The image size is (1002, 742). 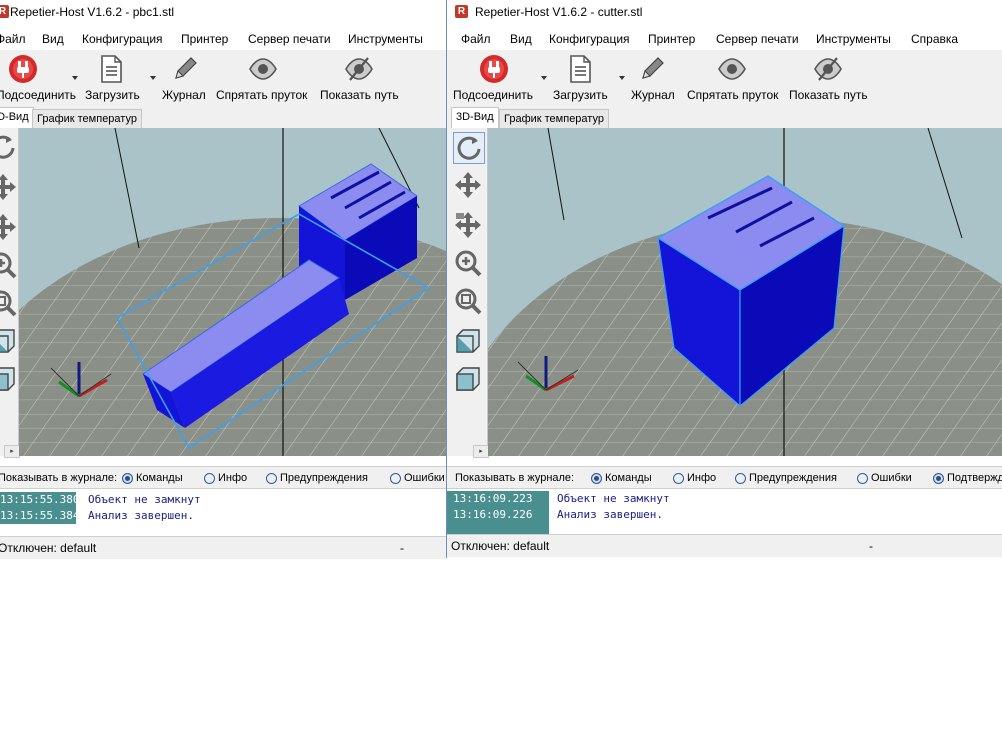 What do you see at coordinates (702, 478) in the screenshot?
I see `filter-info-label: Инфо` at bounding box center [702, 478].